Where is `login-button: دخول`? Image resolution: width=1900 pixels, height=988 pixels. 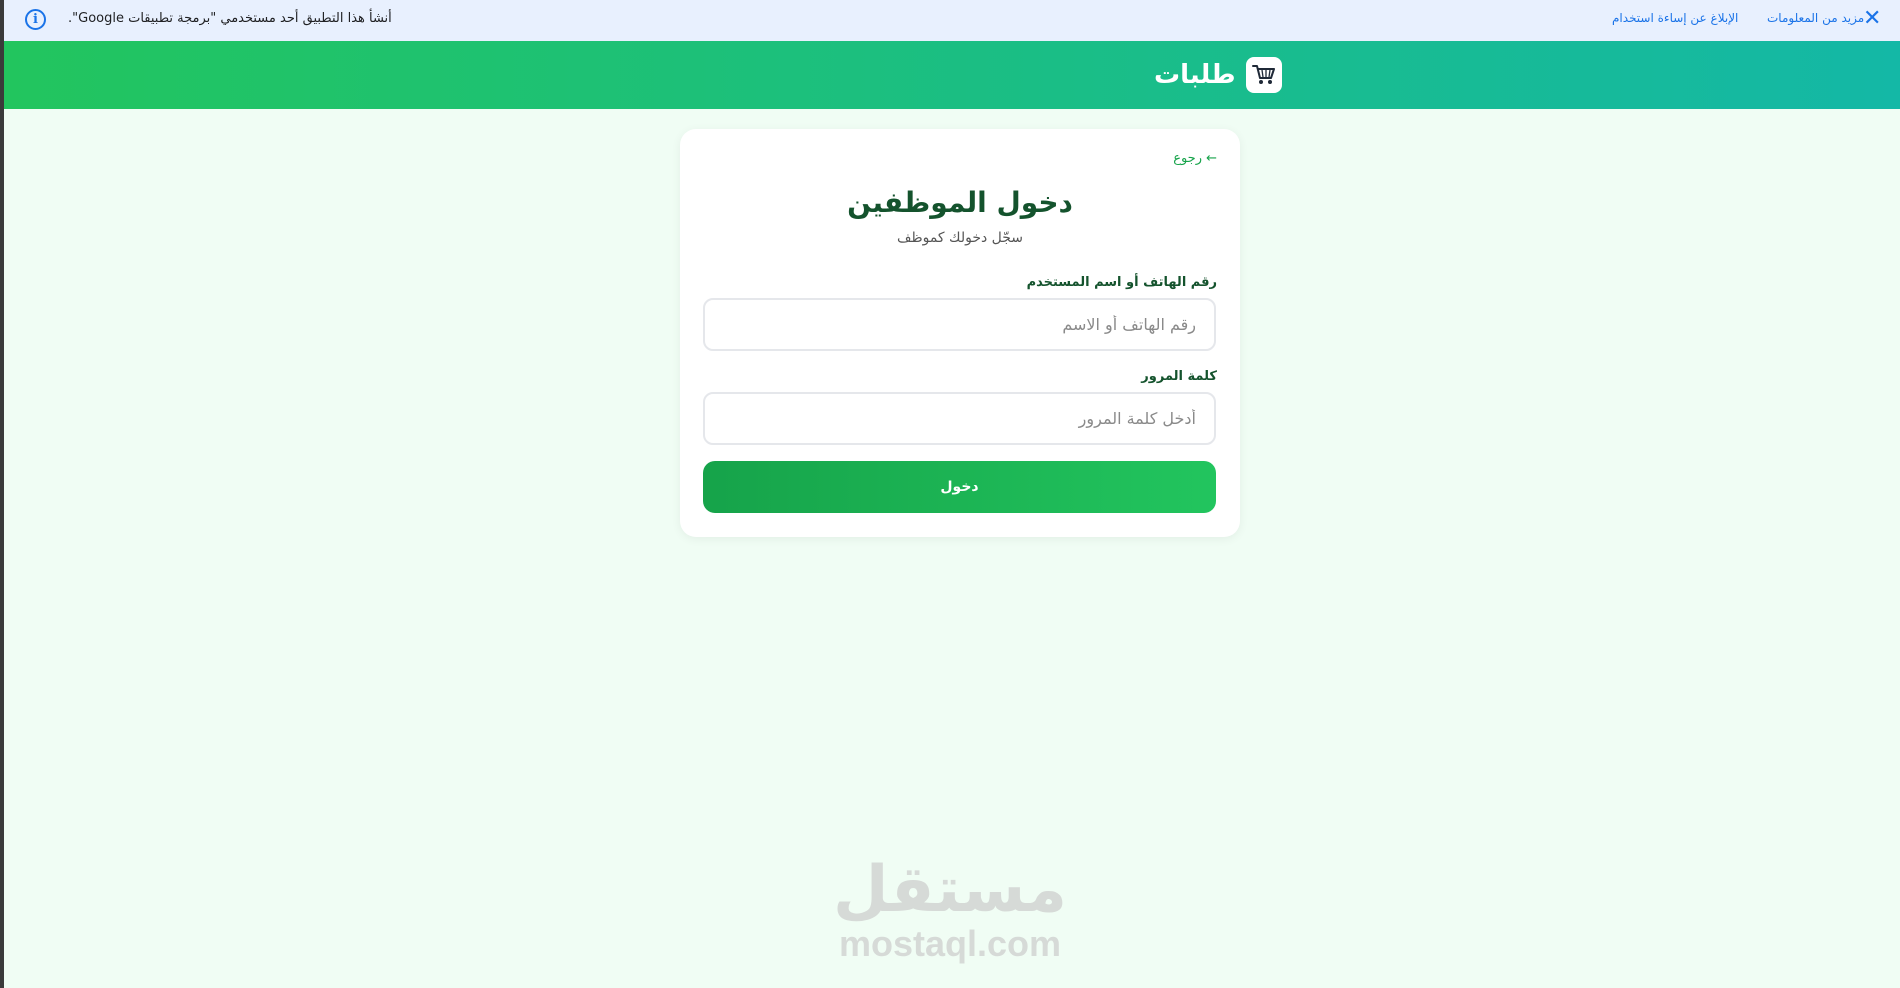
login-button: دخول is located at coordinates (959, 487).